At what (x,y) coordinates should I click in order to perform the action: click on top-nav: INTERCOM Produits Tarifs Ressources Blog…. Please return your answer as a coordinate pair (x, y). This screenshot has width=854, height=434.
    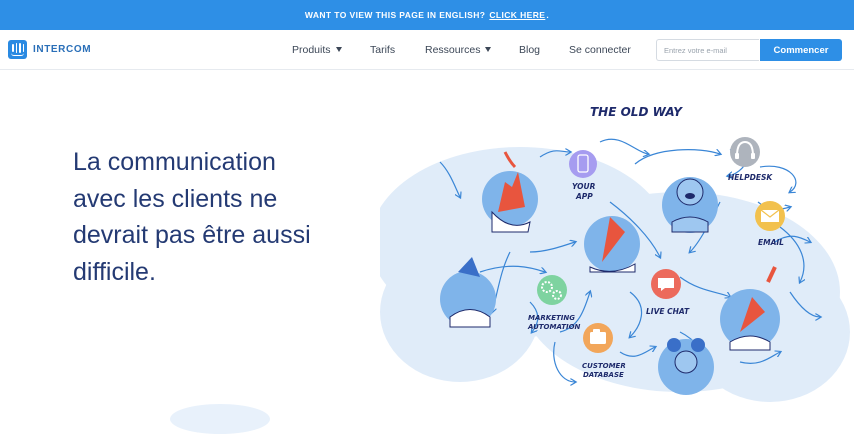
    Looking at the image, I should click on (427, 50).